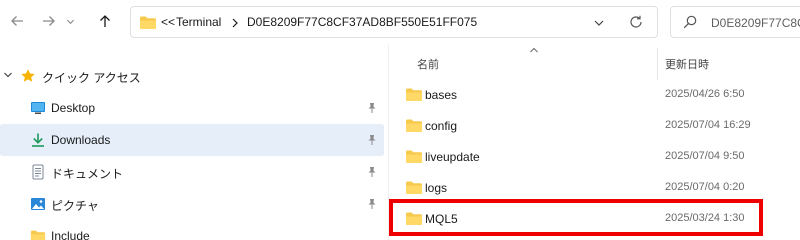  I want to click on file-name: logs, so click(436, 188).